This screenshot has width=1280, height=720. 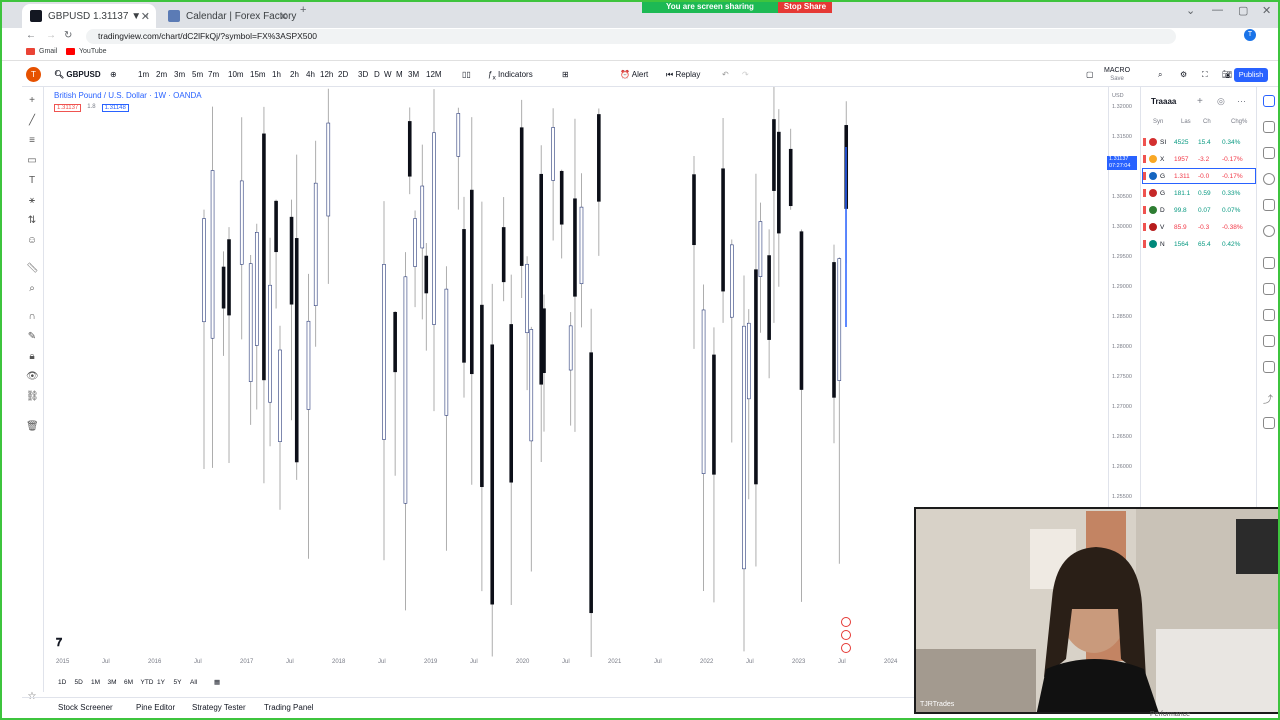 I want to click on forward-icon: →, so click(x=51, y=35).